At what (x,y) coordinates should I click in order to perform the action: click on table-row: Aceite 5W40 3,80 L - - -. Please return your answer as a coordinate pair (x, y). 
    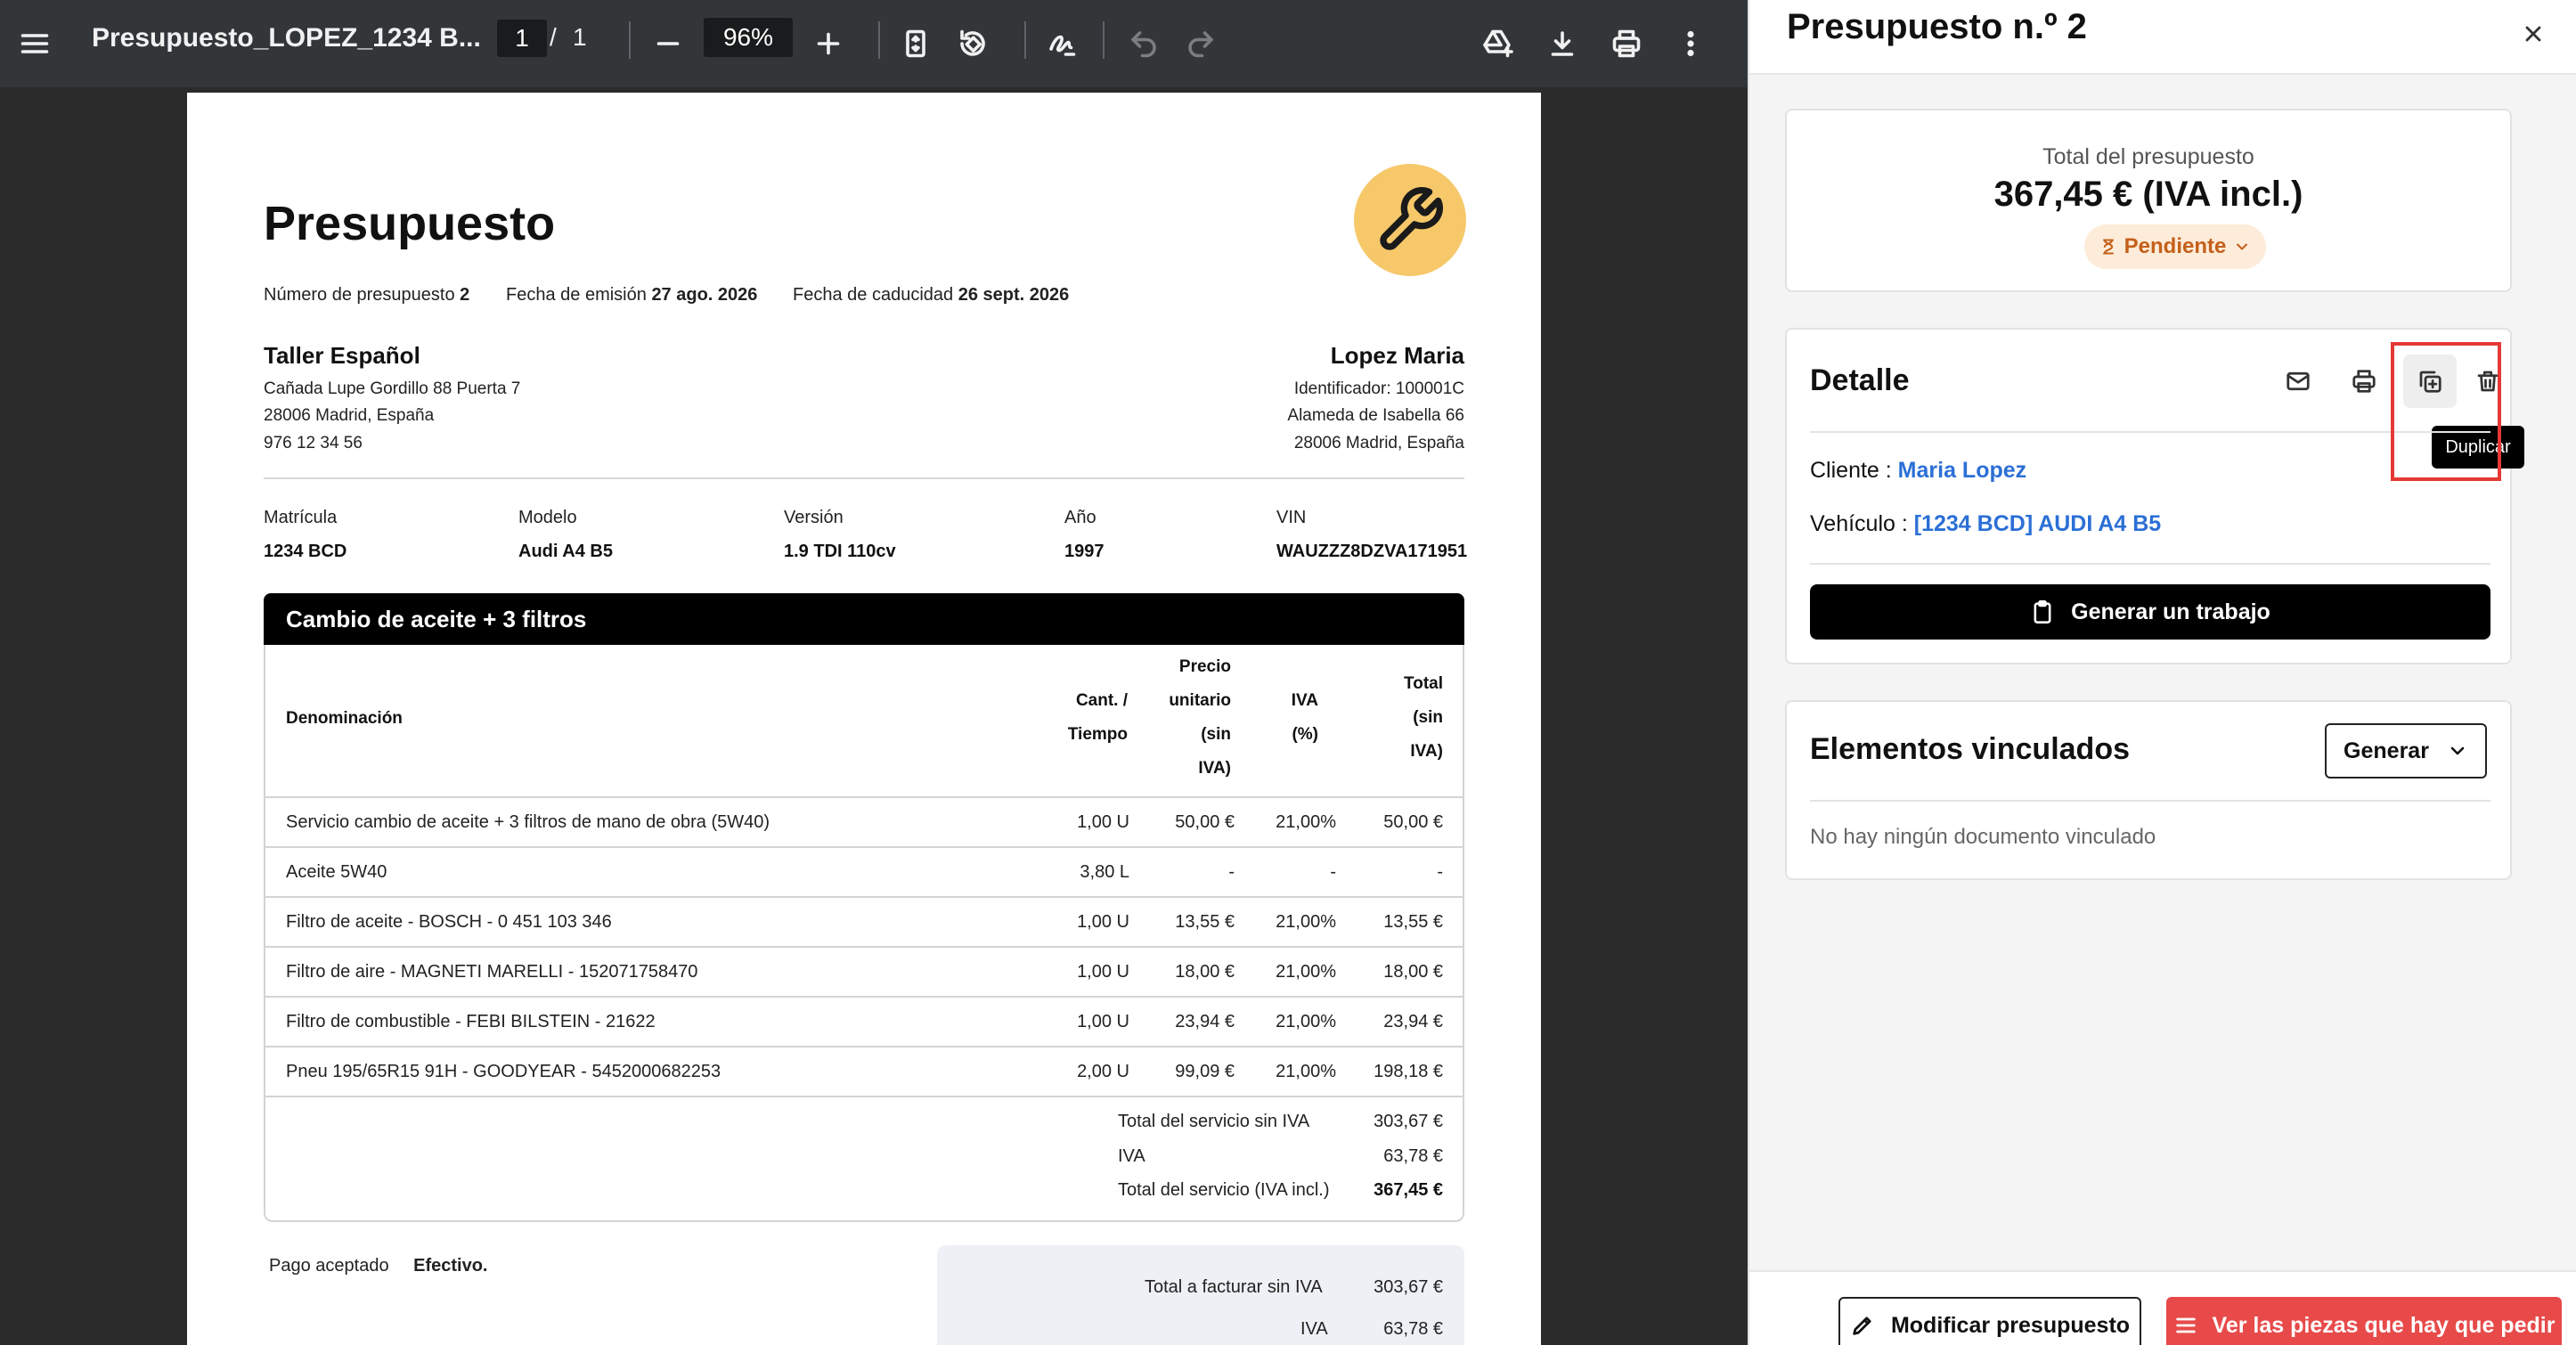
    Looking at the image, I should click on (864, 871).